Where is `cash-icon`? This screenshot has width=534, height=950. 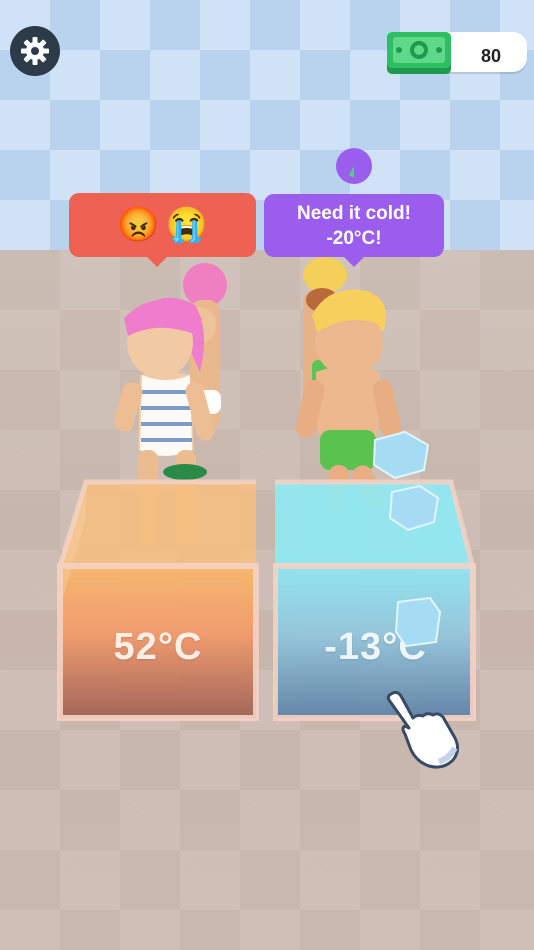 cash-icon is located at coordinates (419, 53).